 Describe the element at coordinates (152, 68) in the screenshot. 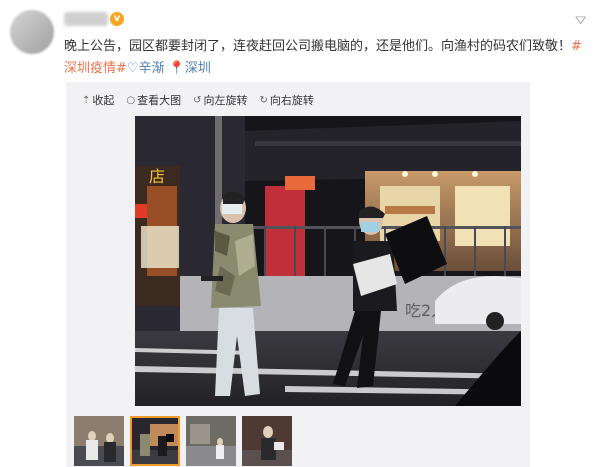

I see `mention-link: 辛渐` at that location.